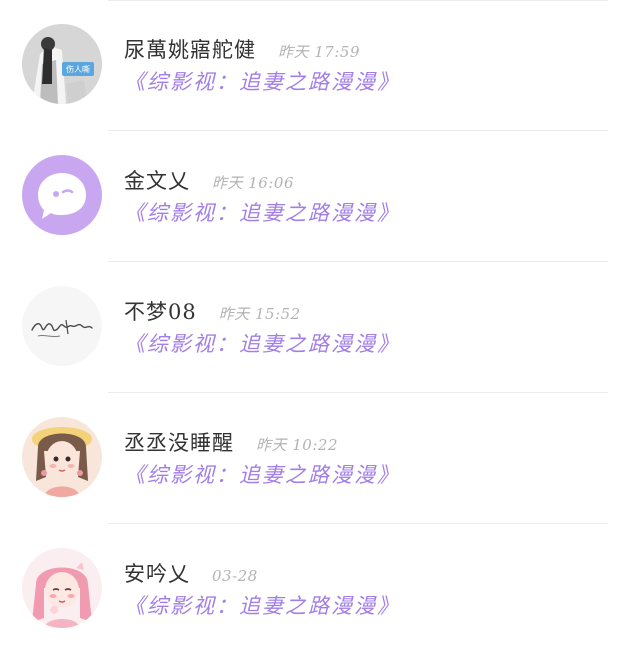 The image size is (640, 655). I want to click on illustrated-girl-icon, so click(62, 457).